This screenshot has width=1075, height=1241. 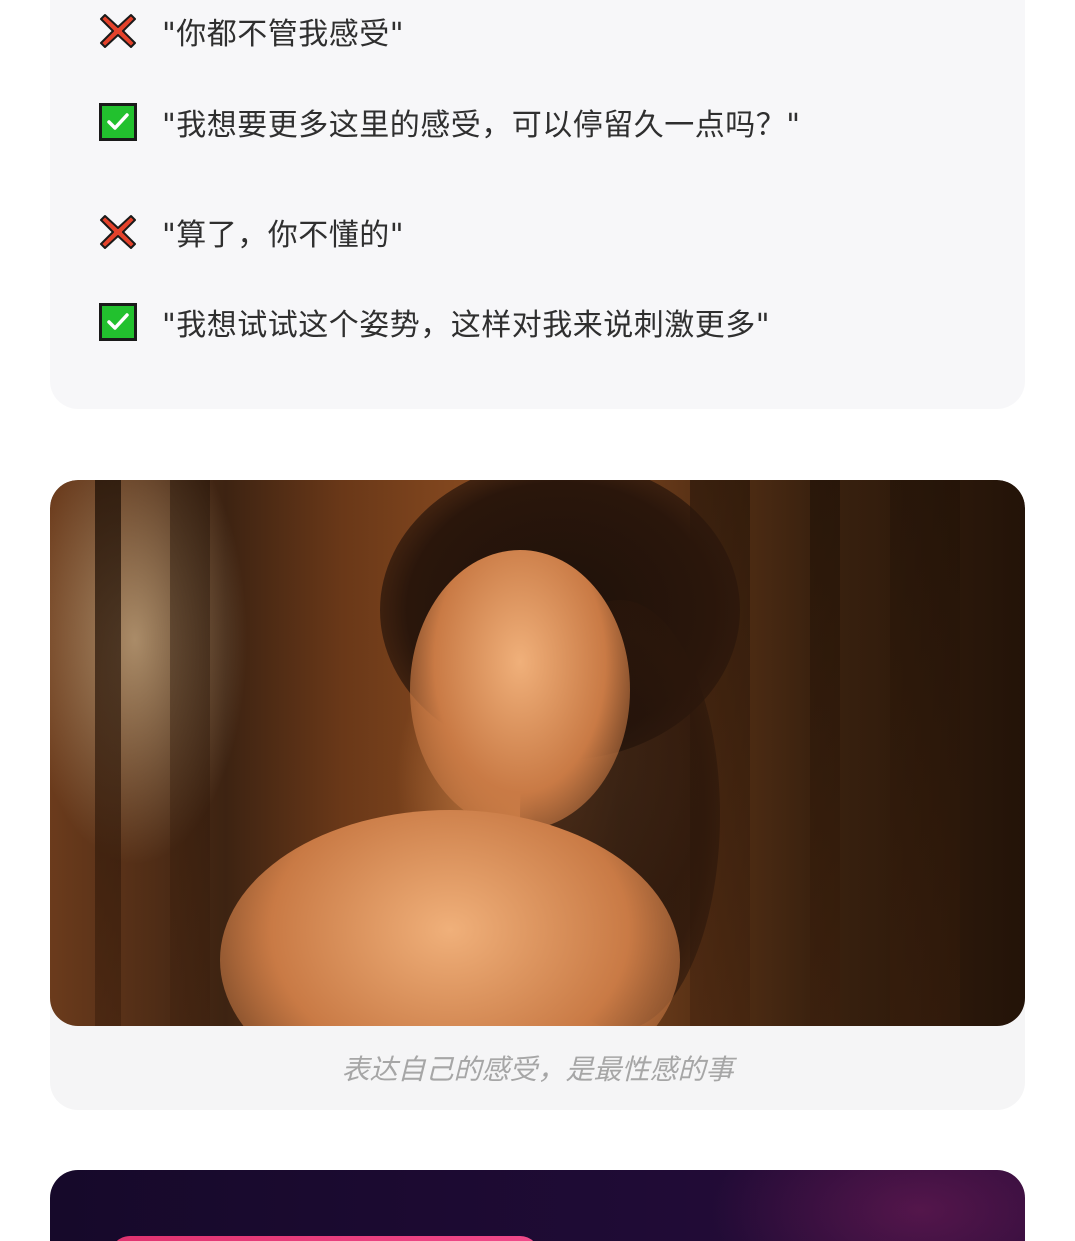 What do you see at coordinates (325, 1238) in the screenshot?
I see `promo-button` at bounding box center [325, 1238].